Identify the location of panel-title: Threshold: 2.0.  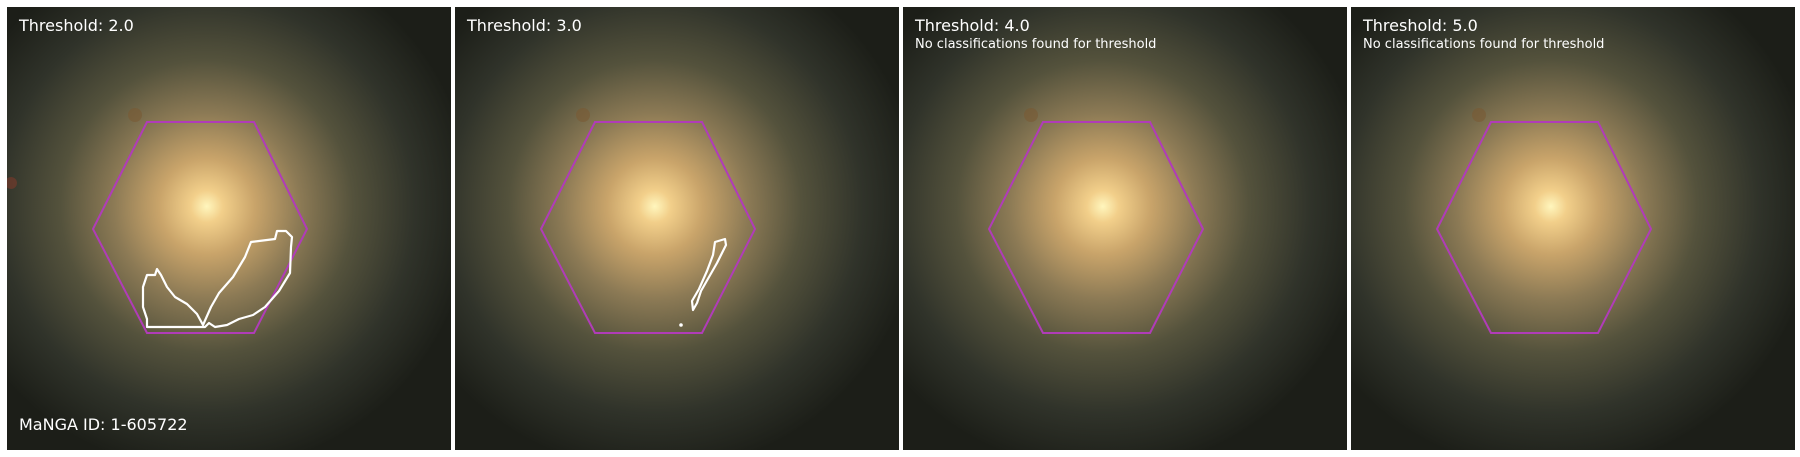
(76, 25).